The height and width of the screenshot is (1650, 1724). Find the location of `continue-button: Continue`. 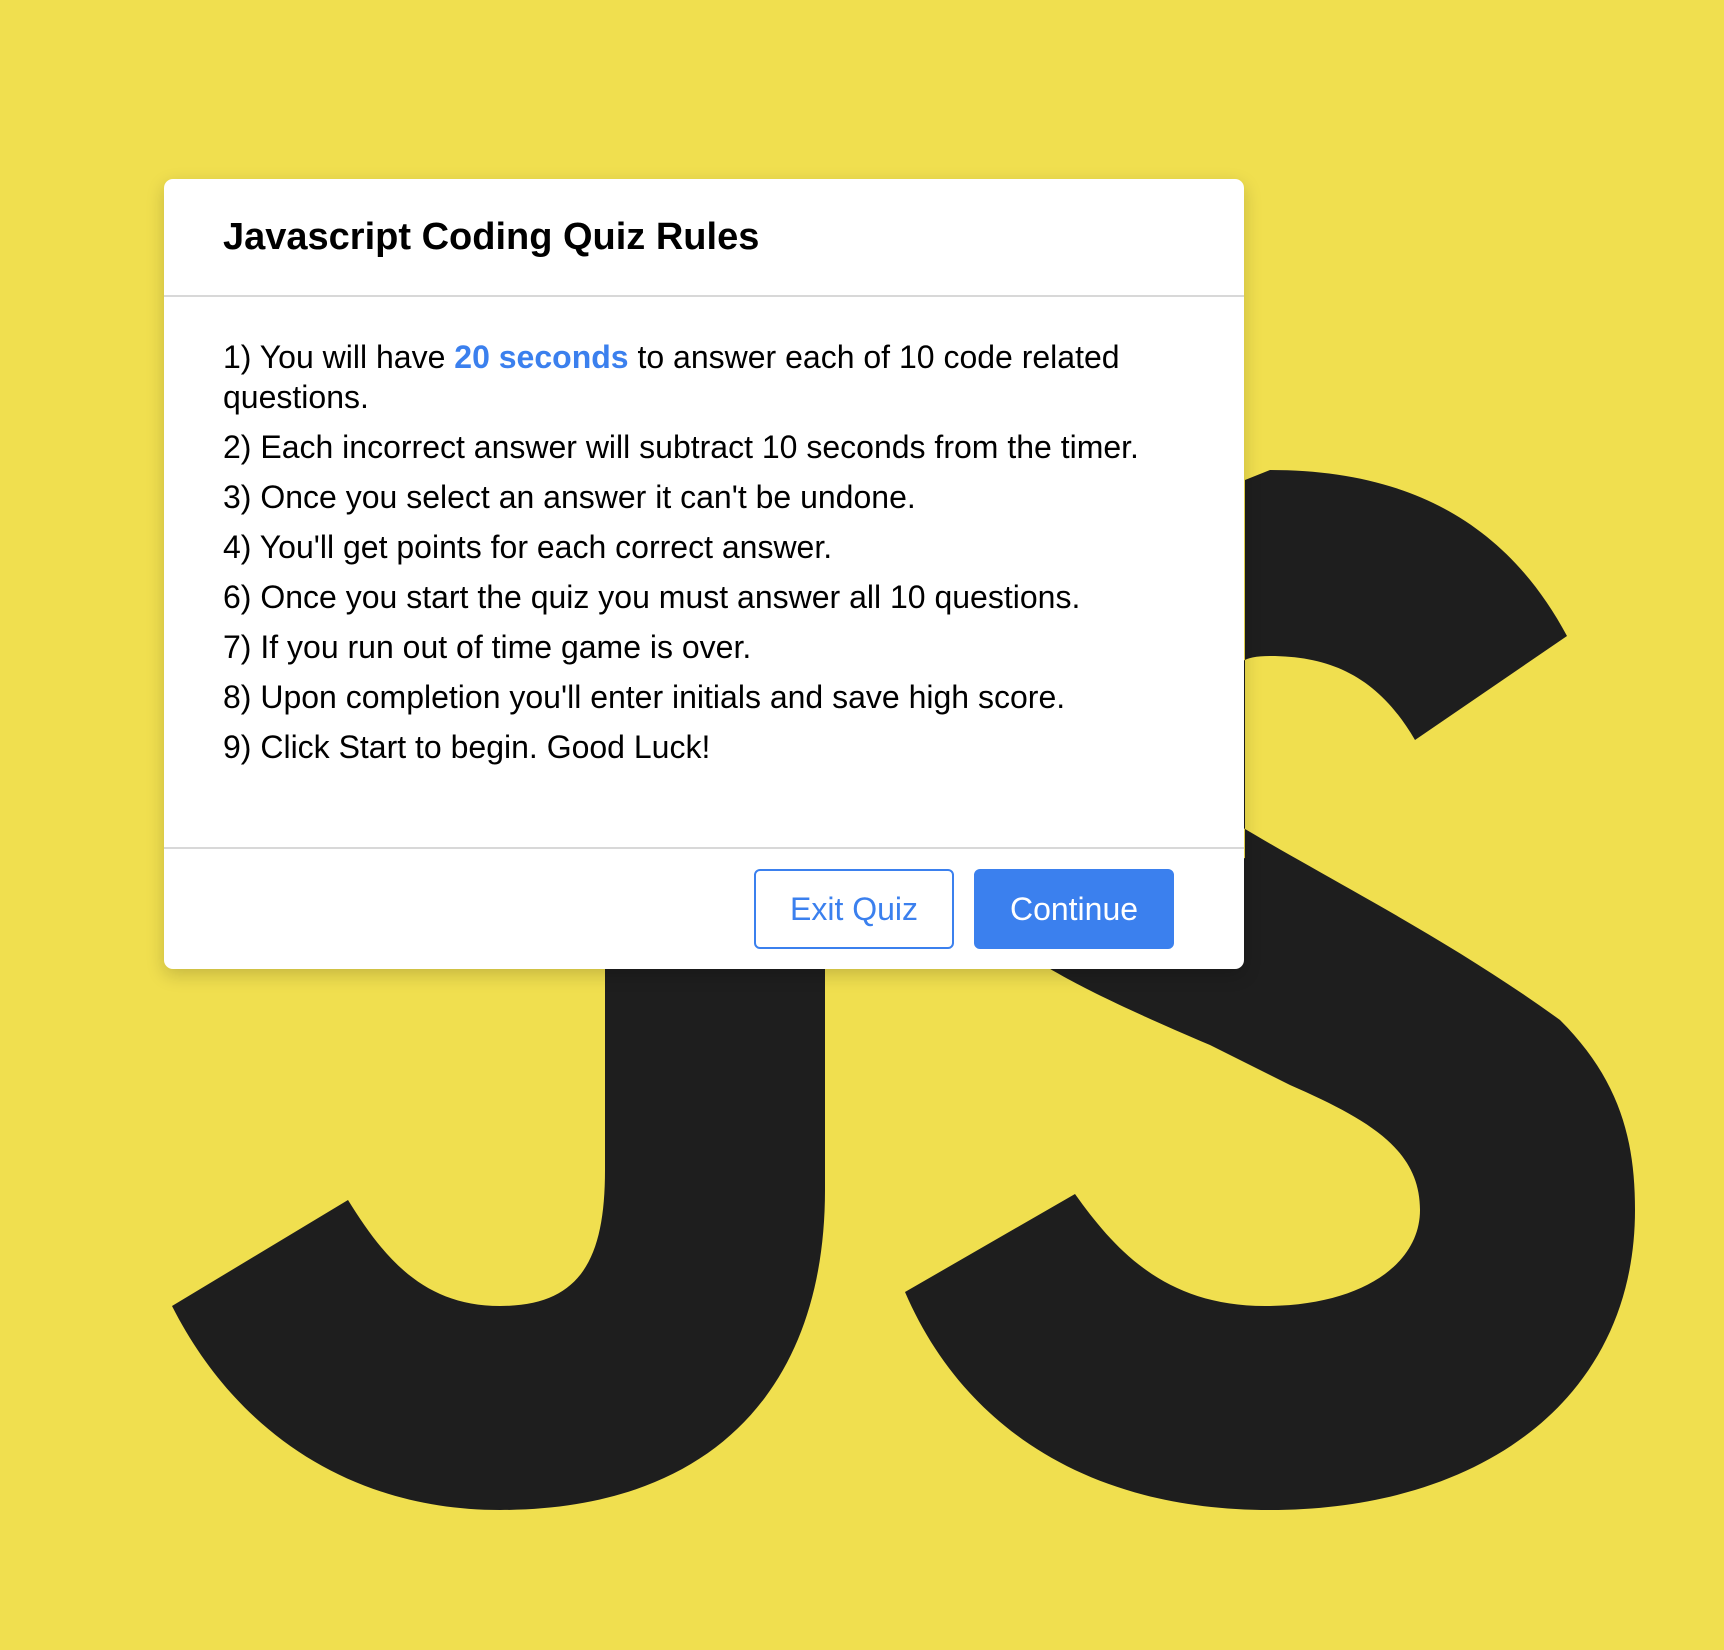

continue-button: Continue is located at coordinates (1074, 909).